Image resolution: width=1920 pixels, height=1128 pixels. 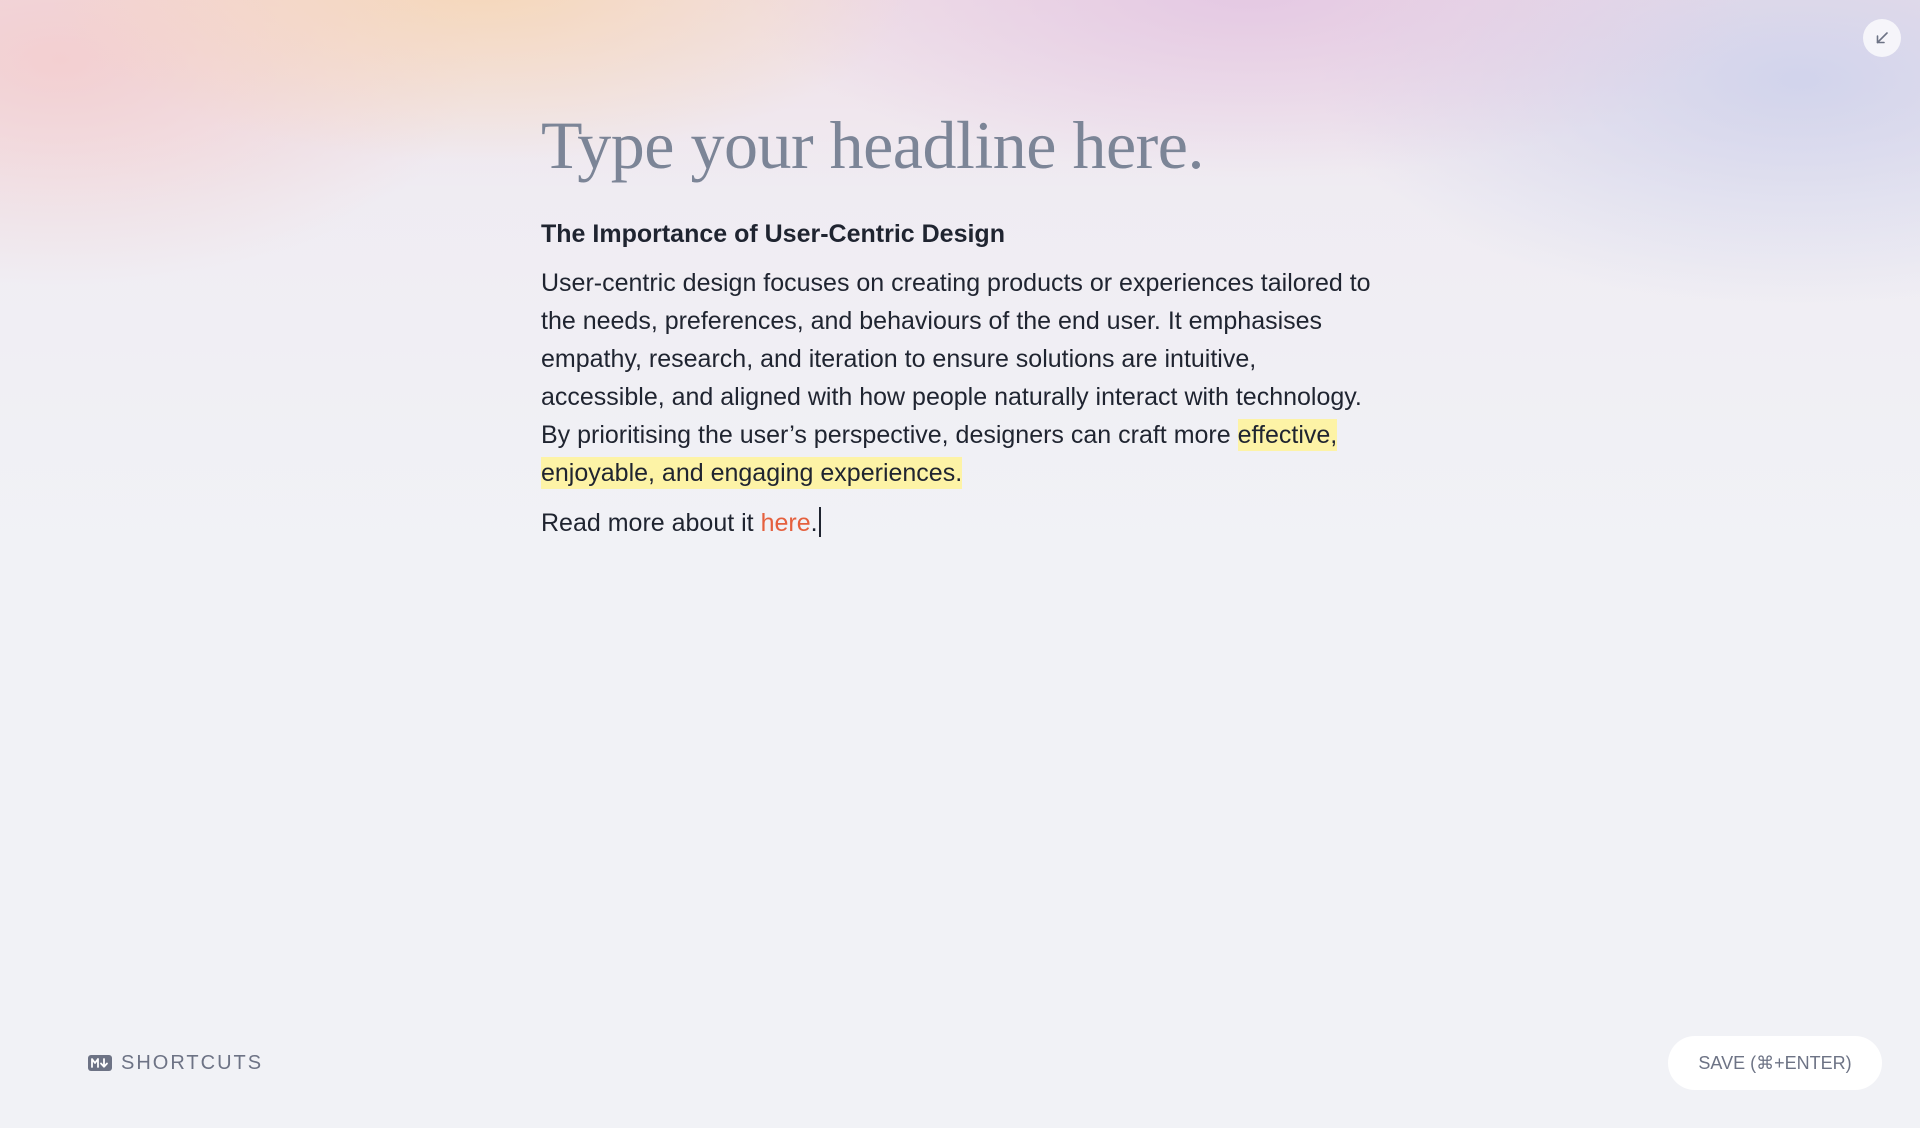 What do you see at coordinates (956, 234) in the screenshot?
I see `section-heading: The Importance of User-Centric Design` at bounding box center [956, 234].